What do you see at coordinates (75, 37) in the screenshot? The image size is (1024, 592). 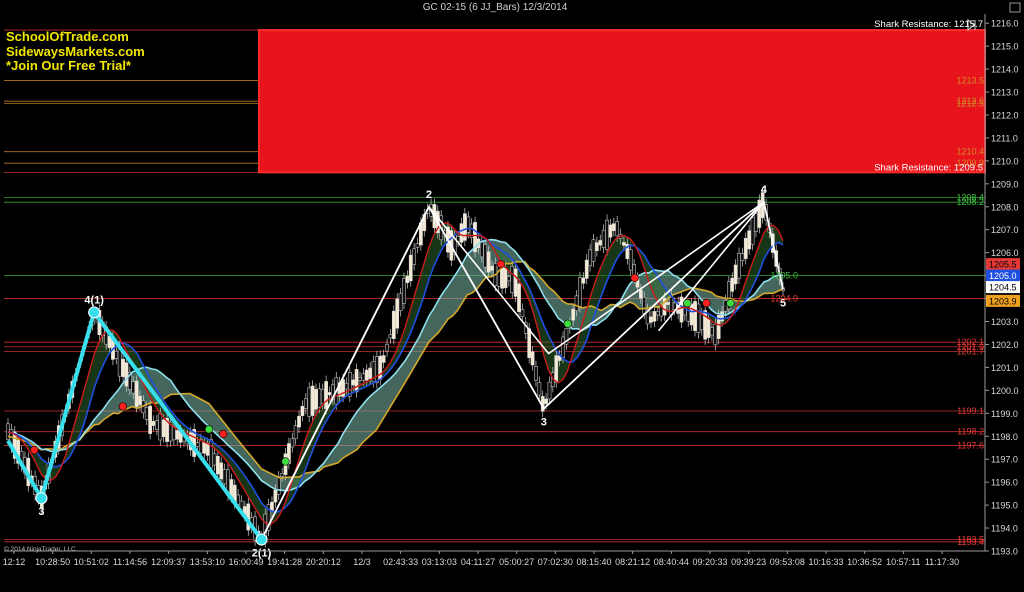 I see `brand-line-1: SchoolOfTrade.com` at bounding box center [75, 37].